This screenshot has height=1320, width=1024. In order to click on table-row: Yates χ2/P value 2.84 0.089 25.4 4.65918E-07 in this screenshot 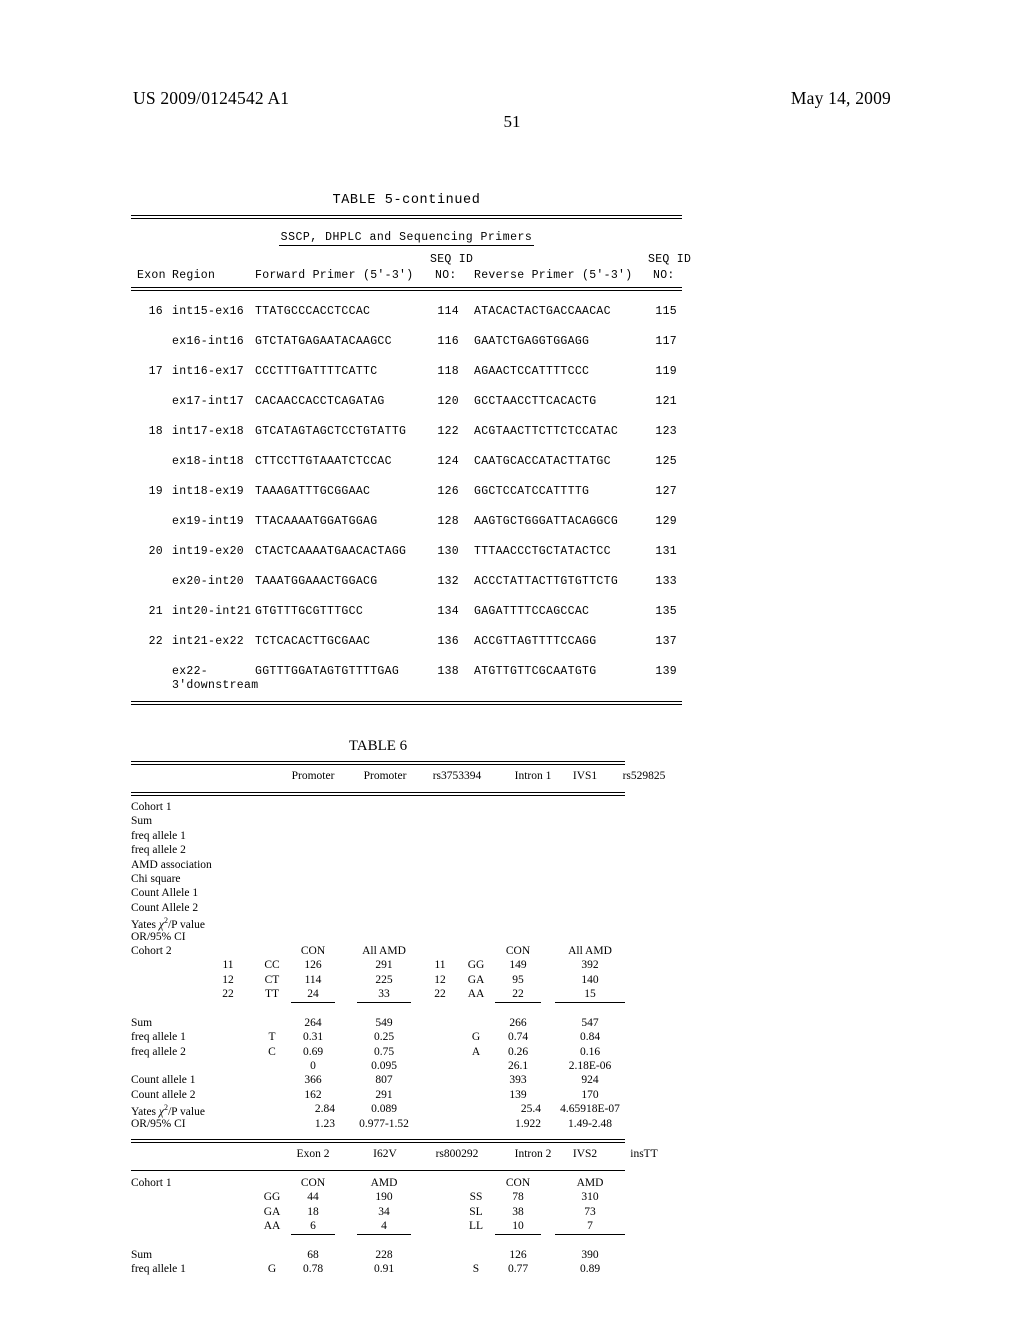, I will do `click(378, 1110)`.